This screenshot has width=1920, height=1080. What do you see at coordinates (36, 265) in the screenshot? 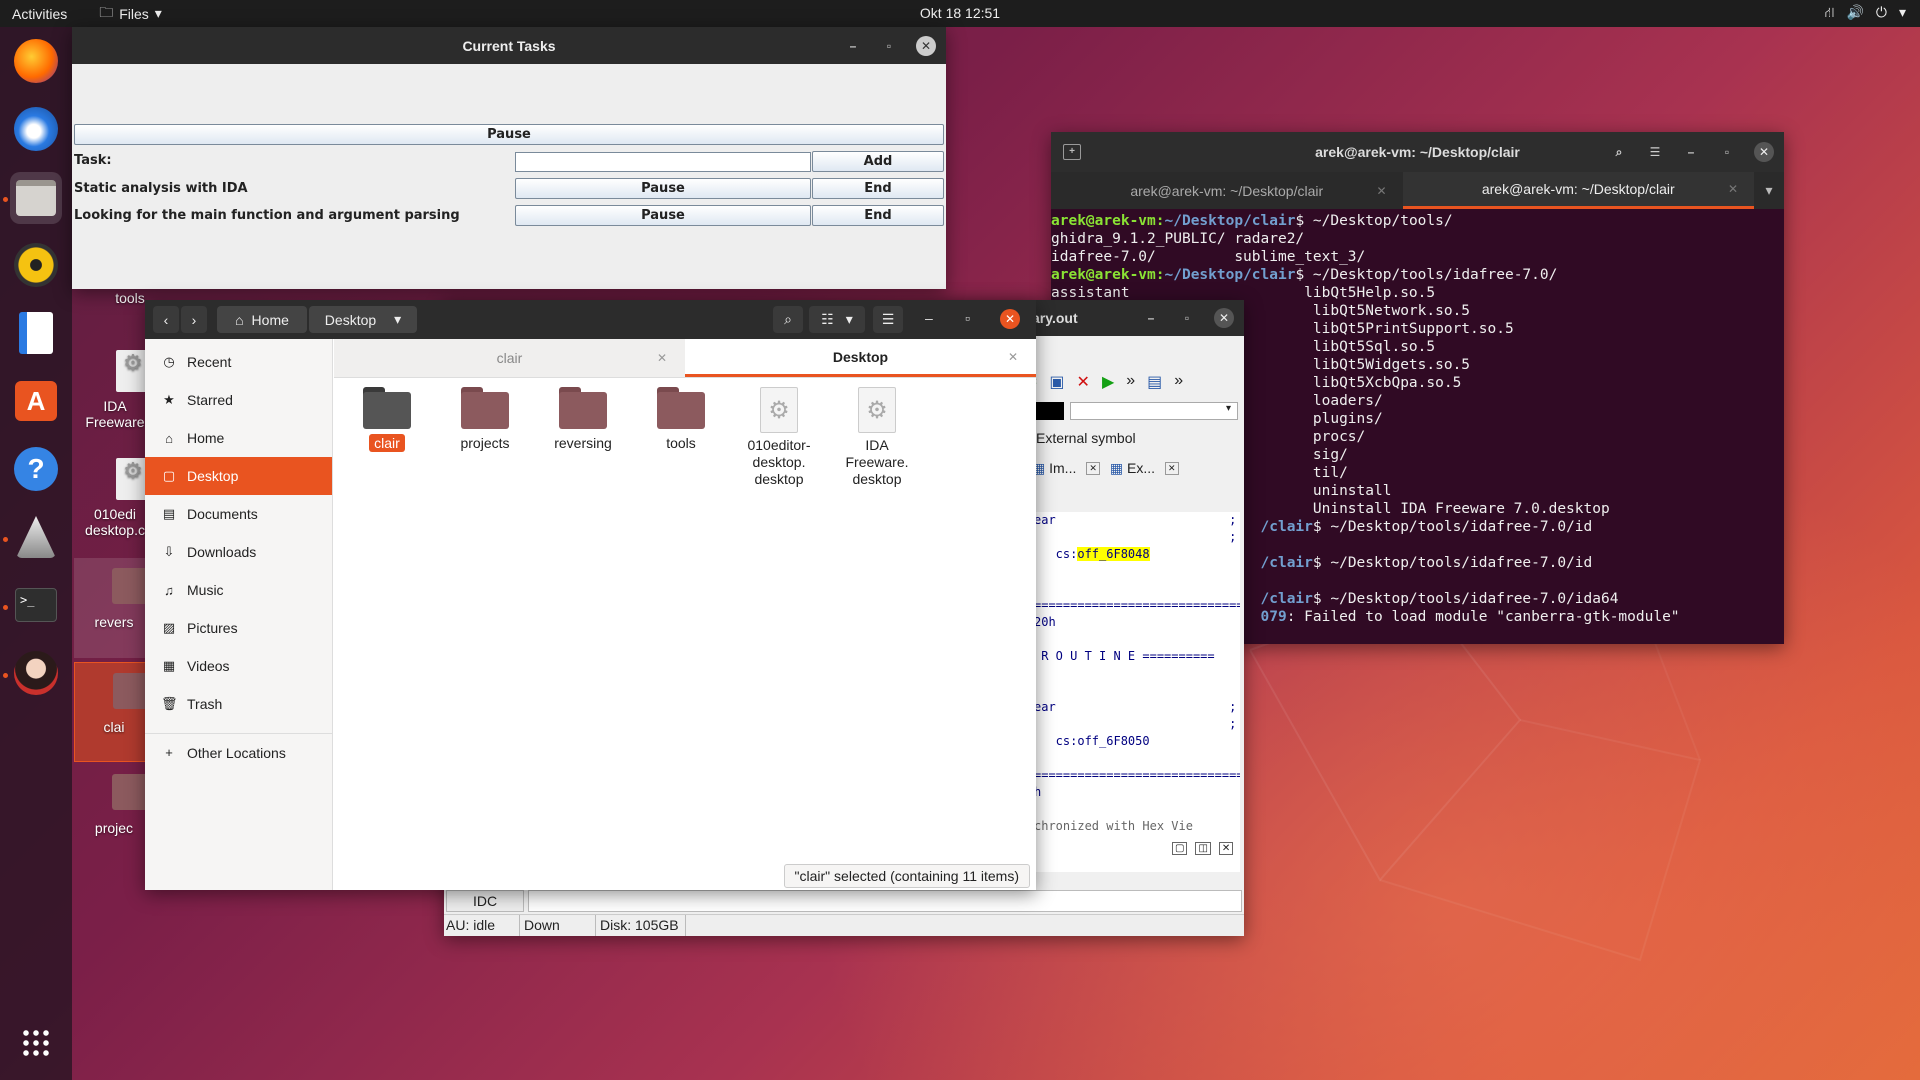
I see `rhythmbox-launcher` at bounding box center [36, 265].